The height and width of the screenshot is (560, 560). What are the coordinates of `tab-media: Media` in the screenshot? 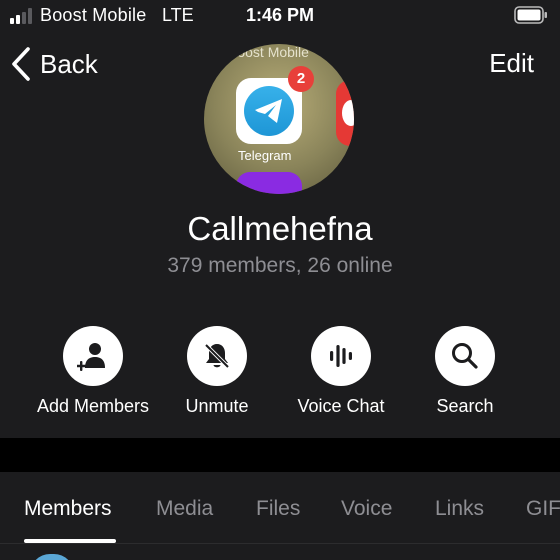 It's located at (184, 509).